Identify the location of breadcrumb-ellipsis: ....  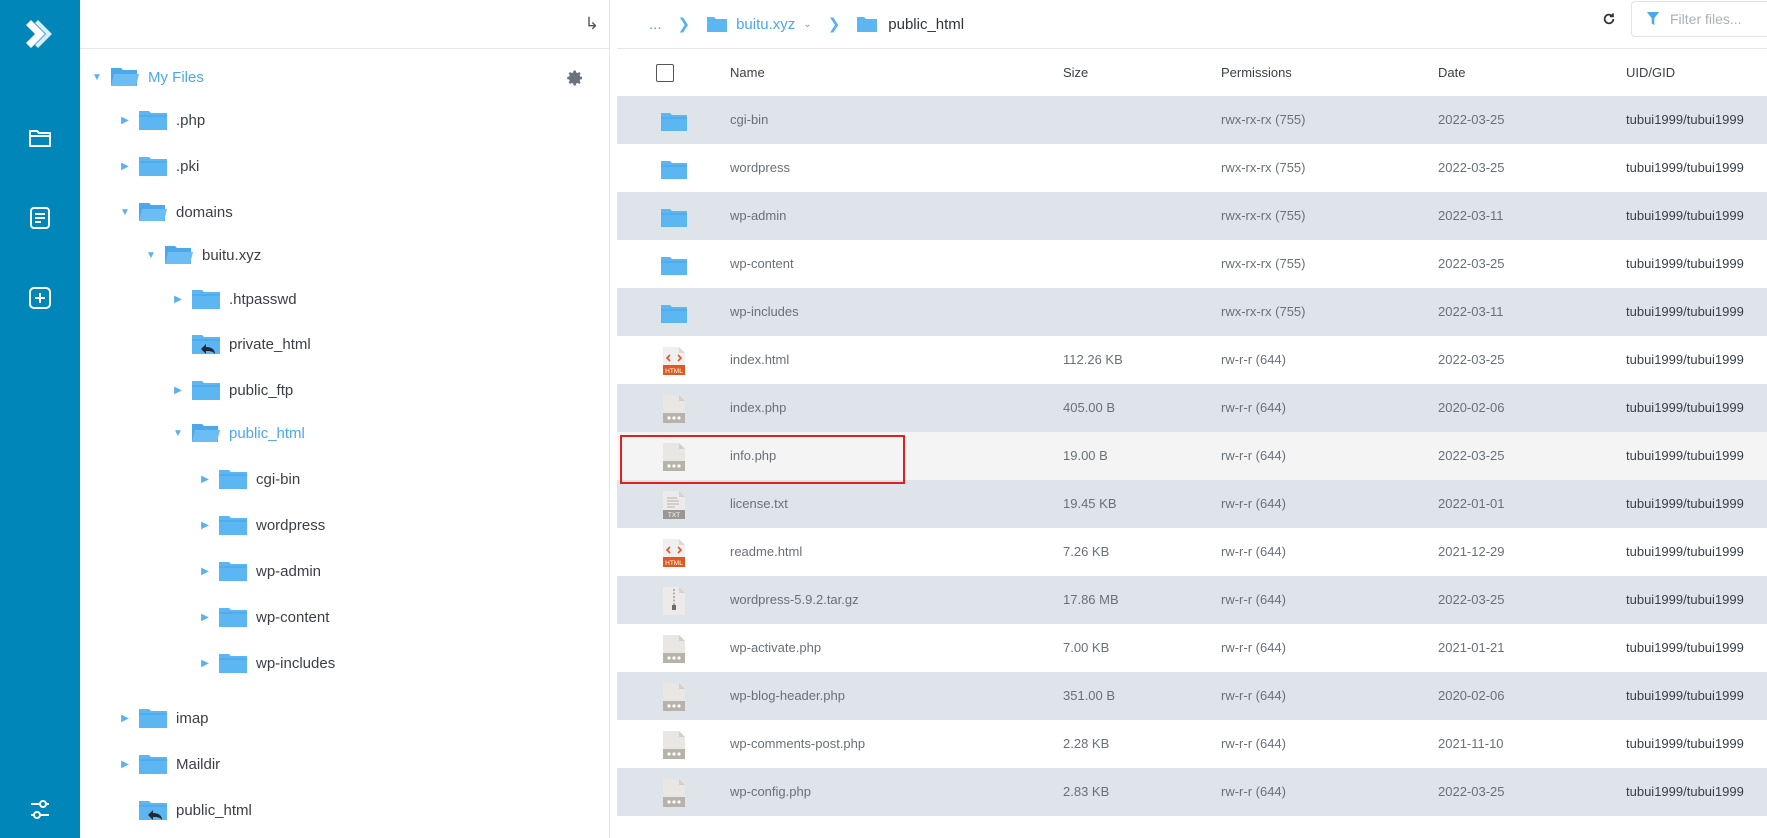
(655, 24).